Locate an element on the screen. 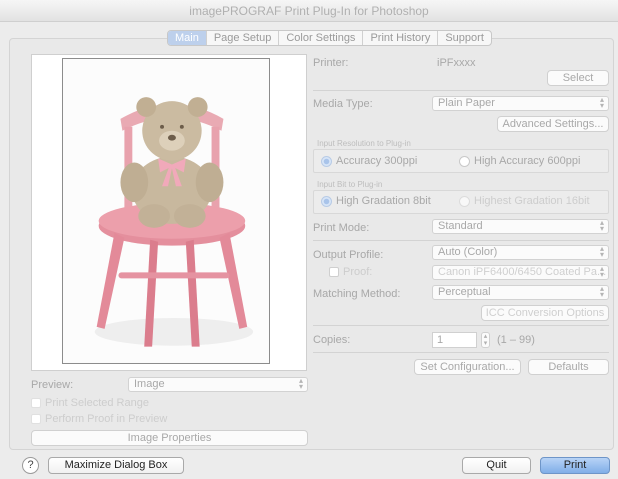 Image resolution: width=618 pixels, height=479 pixels. maximize-dialog-button: Maximize Dialog Box is located at coordinates (116, 465).